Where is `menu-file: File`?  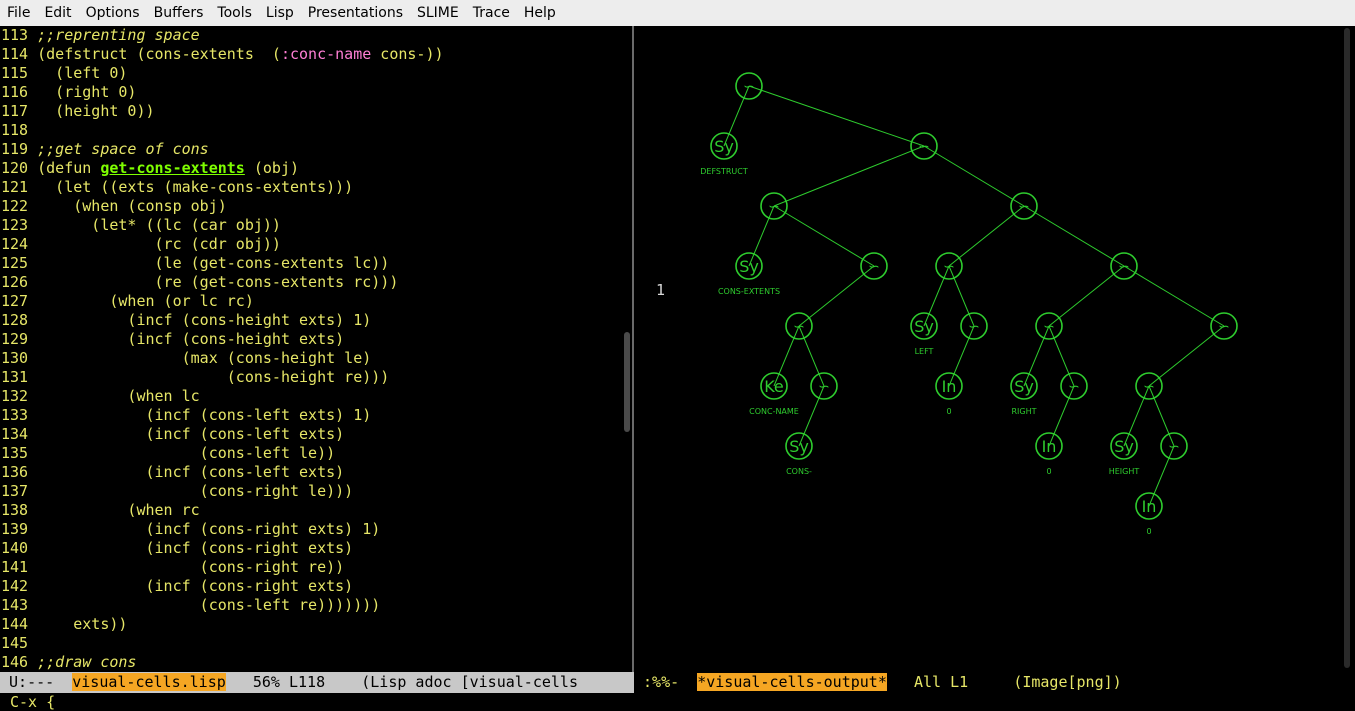
menu-file: File is located at coordinates (18, 13).